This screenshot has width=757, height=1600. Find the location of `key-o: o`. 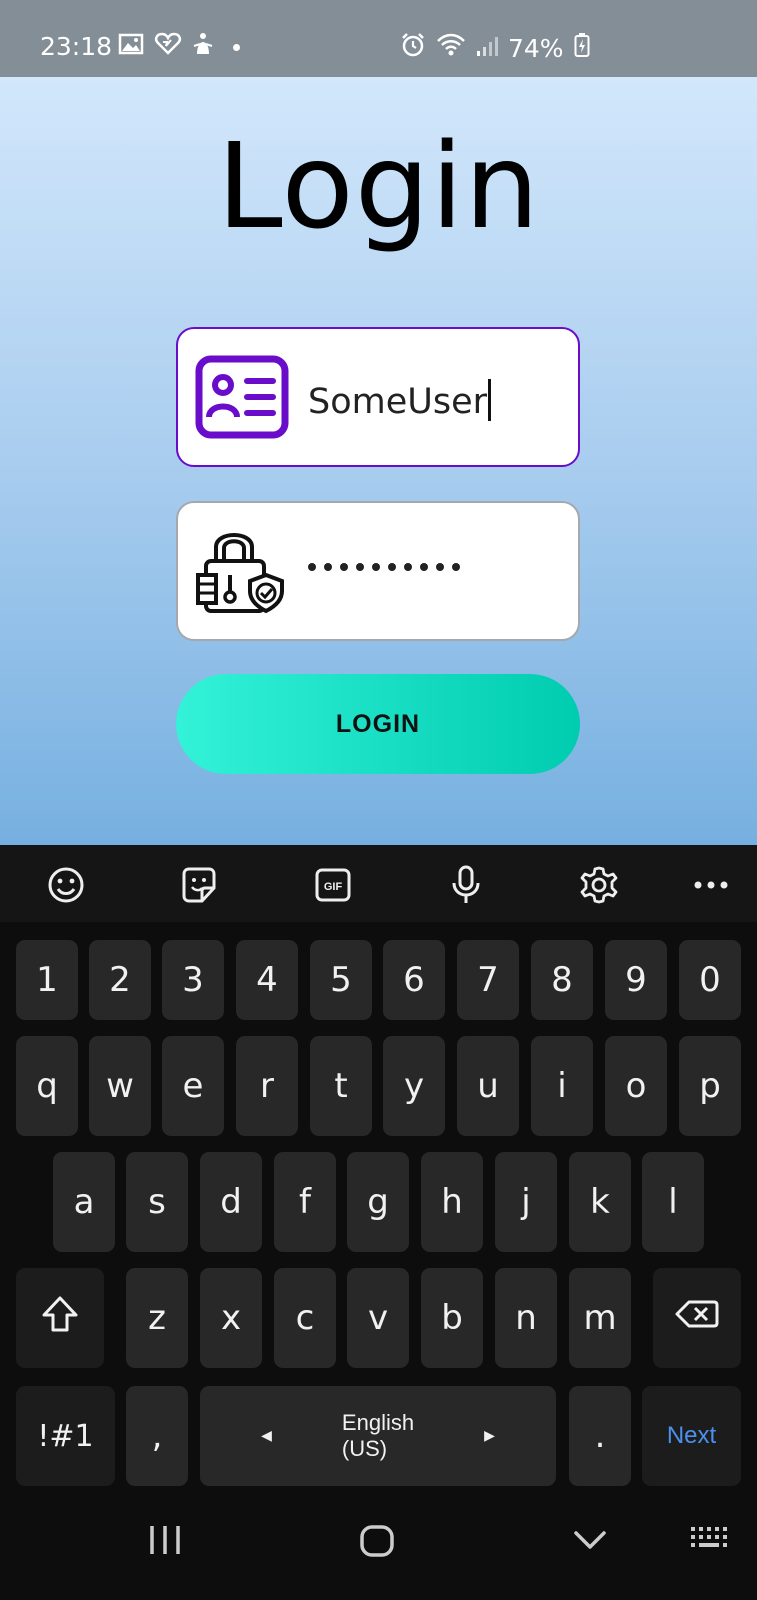

key-o: o is located at coordinates (636, 1086).